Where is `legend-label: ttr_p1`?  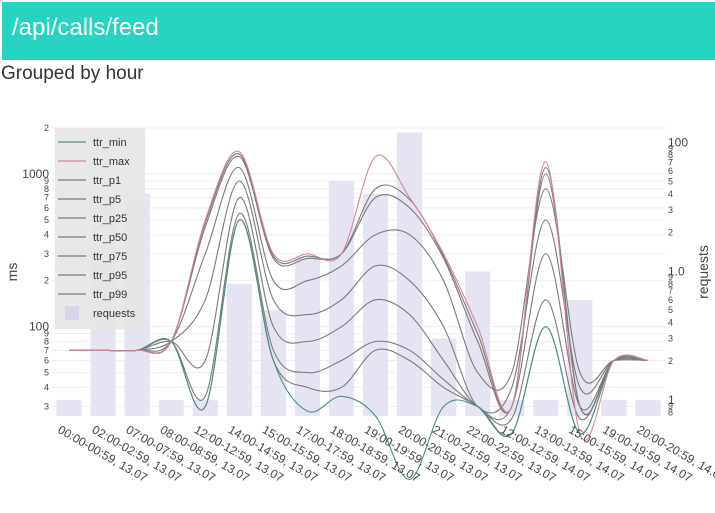
legend-label: ttr_p1 is located at coordinates (107, 181).